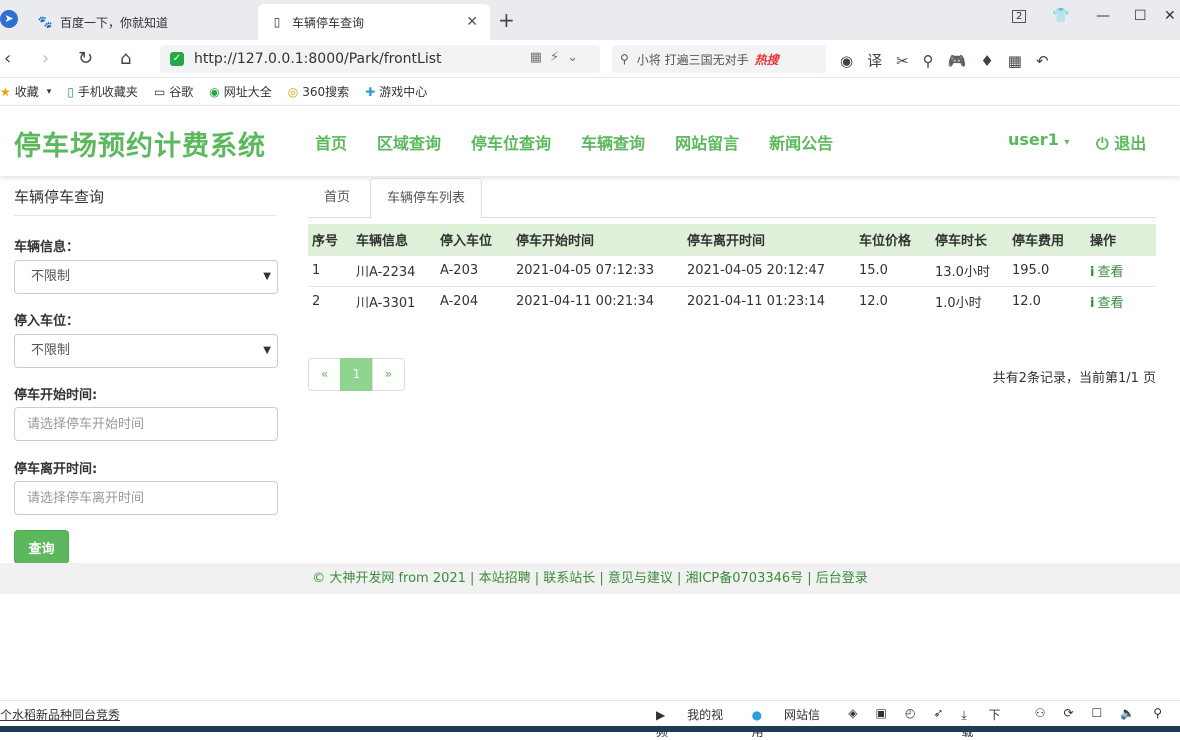 This screenshot has height=740, width=1180. What do you see at coordinates (707, 142) in the screenshot?
I see `menu-messages: 网站留言` at bounding box center [707, 142].